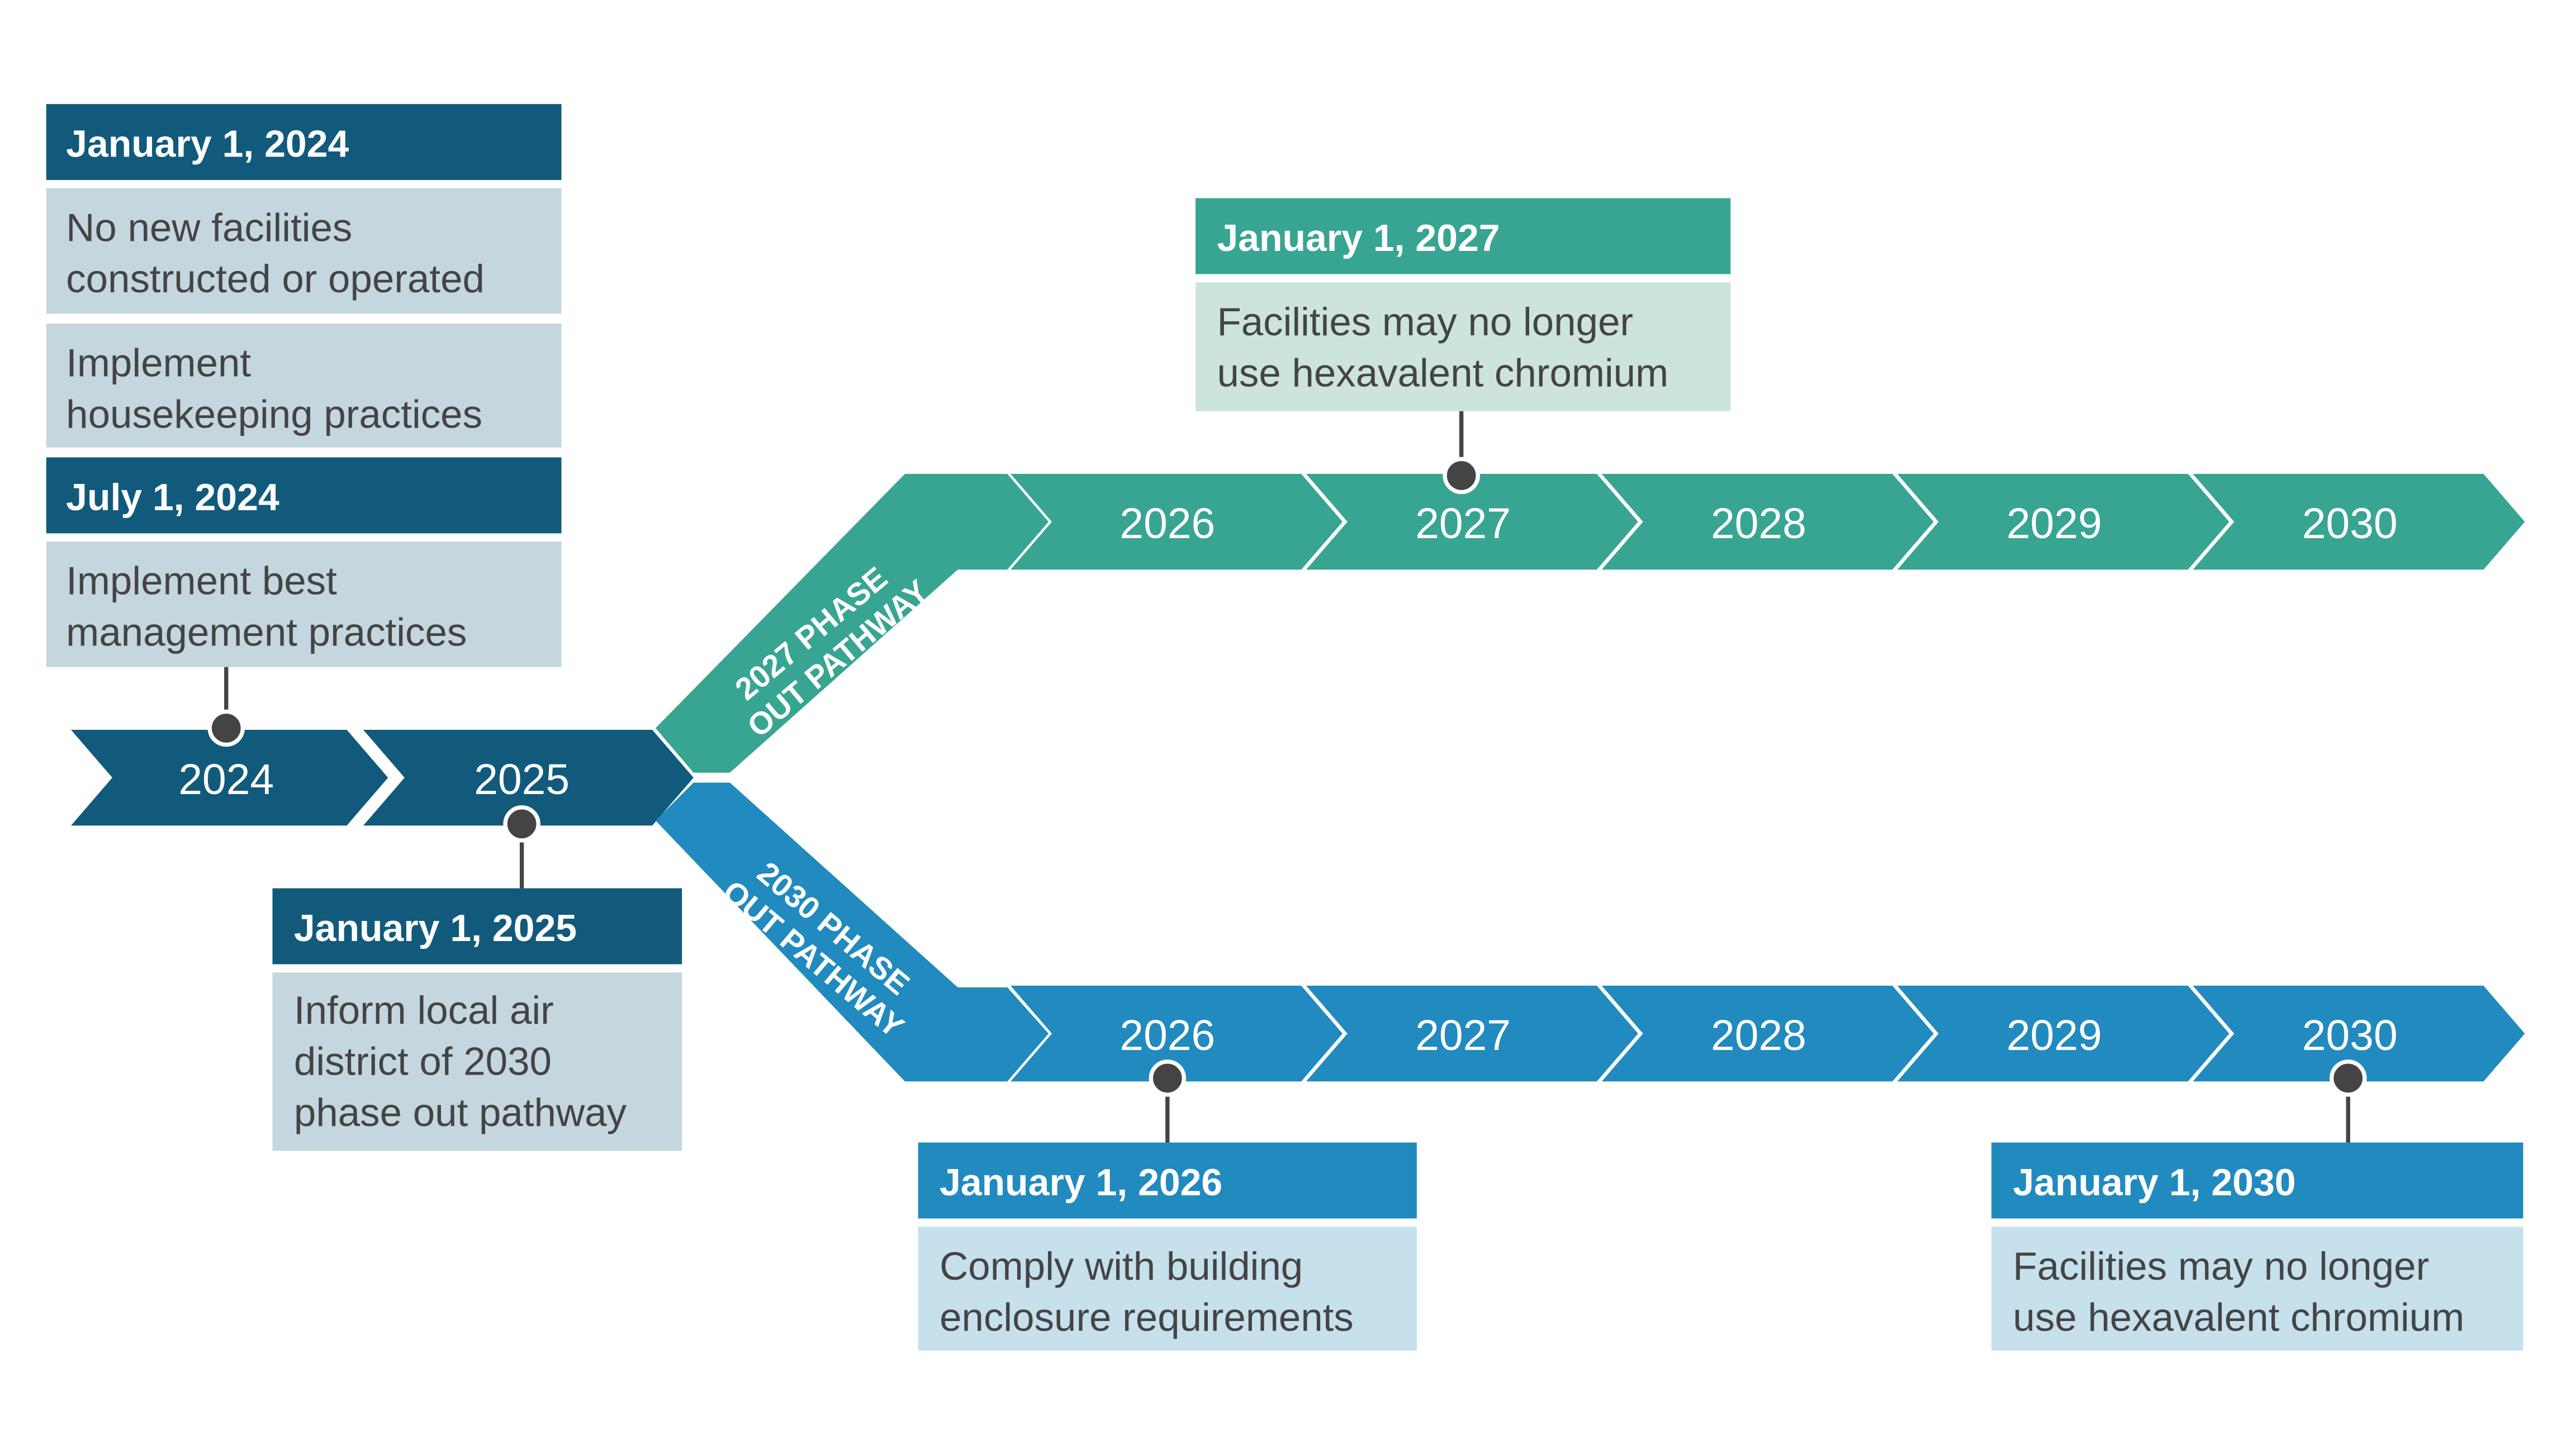  Describe the element at coordinates (1758, 1035) in the screenshot. I see `year-label-pathway_2030-2028: 2028` at that location.